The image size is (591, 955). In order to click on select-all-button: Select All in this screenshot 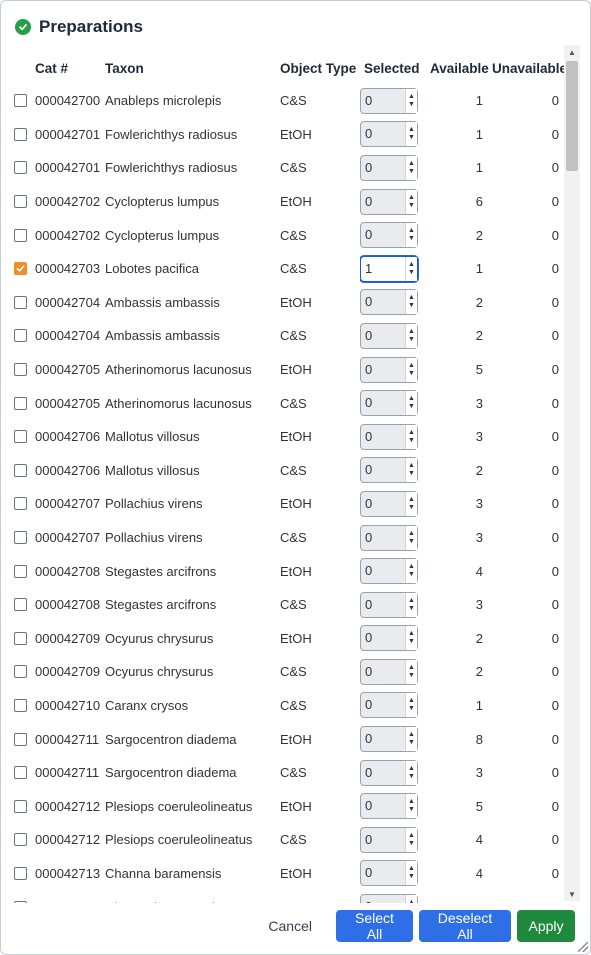, I will do `click(374, 926)`.